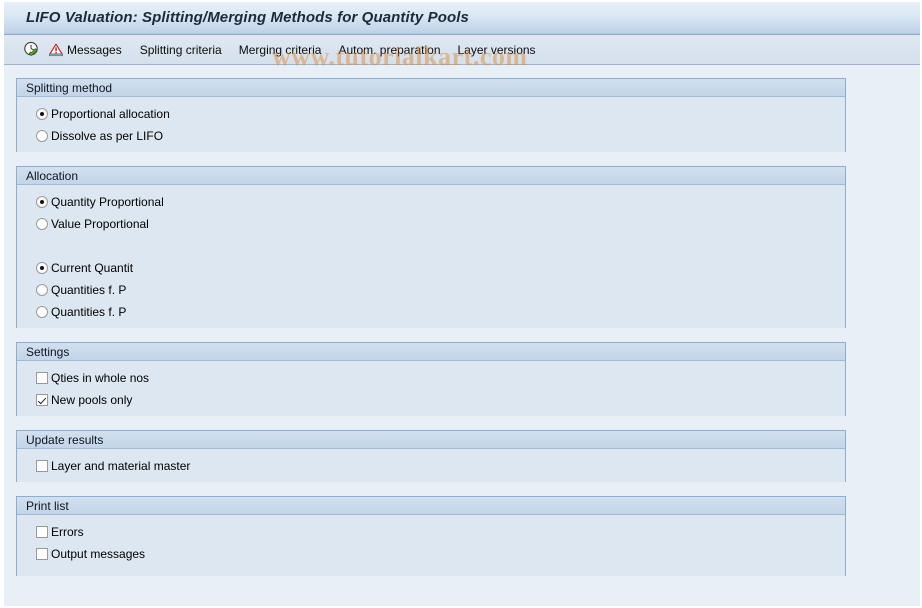  I want to click on merging-criteria-button: Merging criteria, so click(280, 50).